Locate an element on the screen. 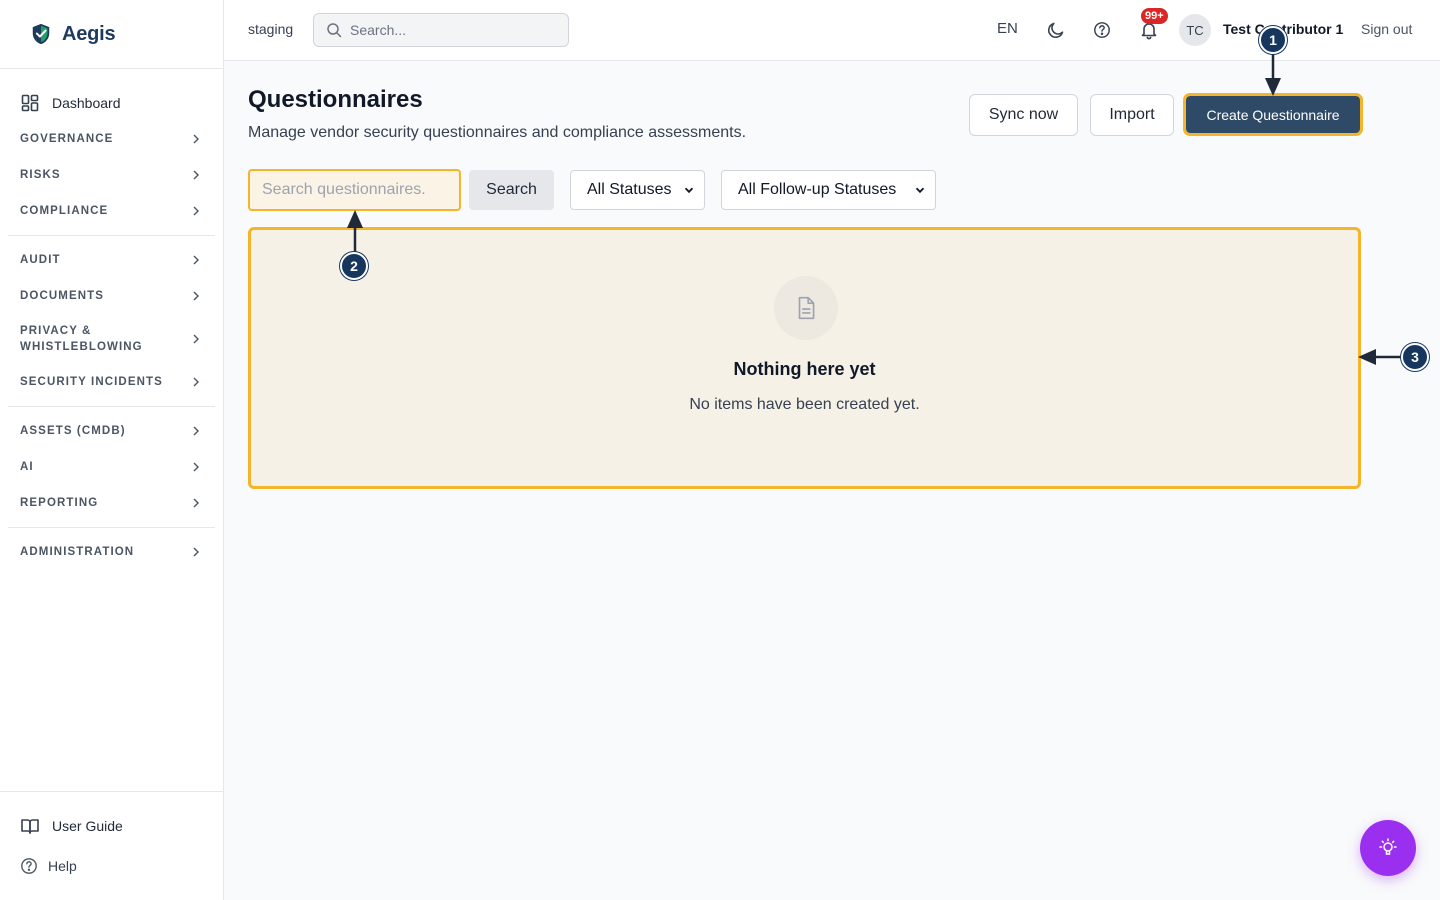  questionnaire-search-placeholder: Search questionnaires. is located at coordinates (344, 189).